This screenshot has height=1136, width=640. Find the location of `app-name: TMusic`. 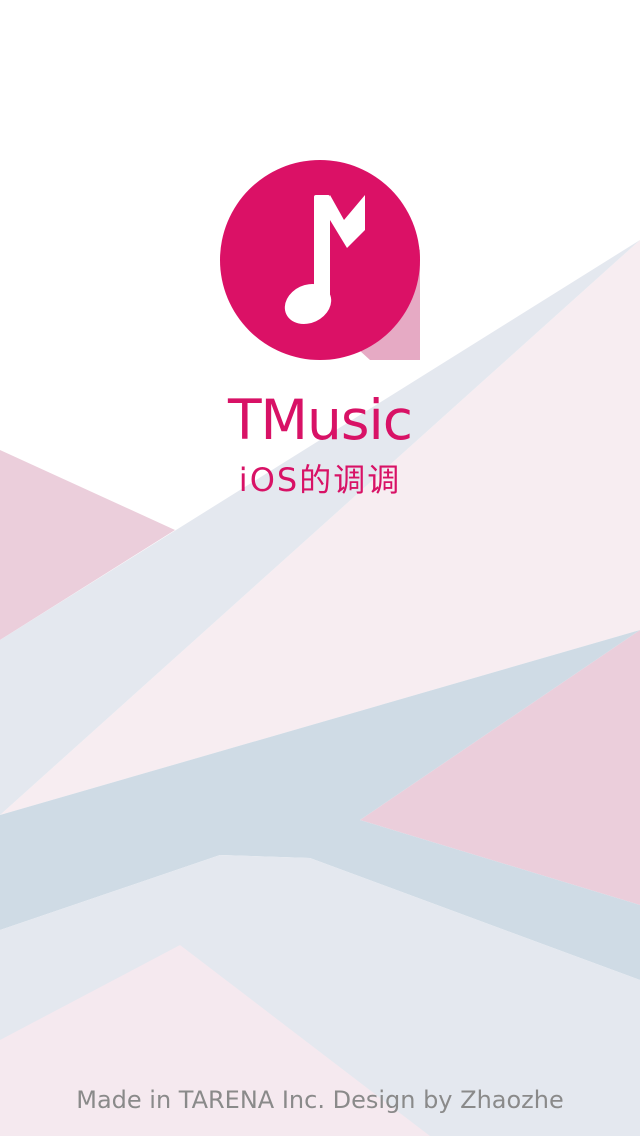

app-name: TMusic is located at coordinates (320, 420).